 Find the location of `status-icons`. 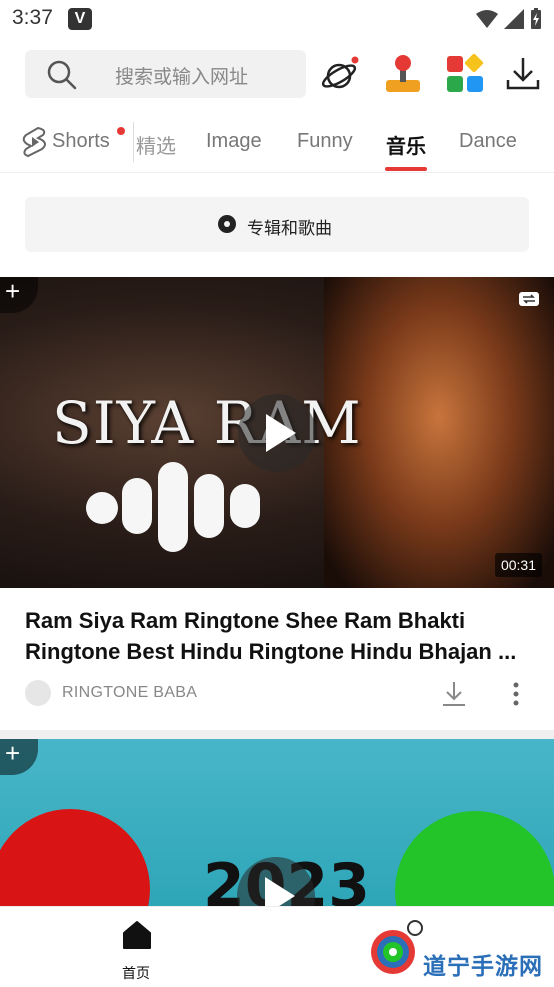

status-icons is located at coordinates (509, 19).